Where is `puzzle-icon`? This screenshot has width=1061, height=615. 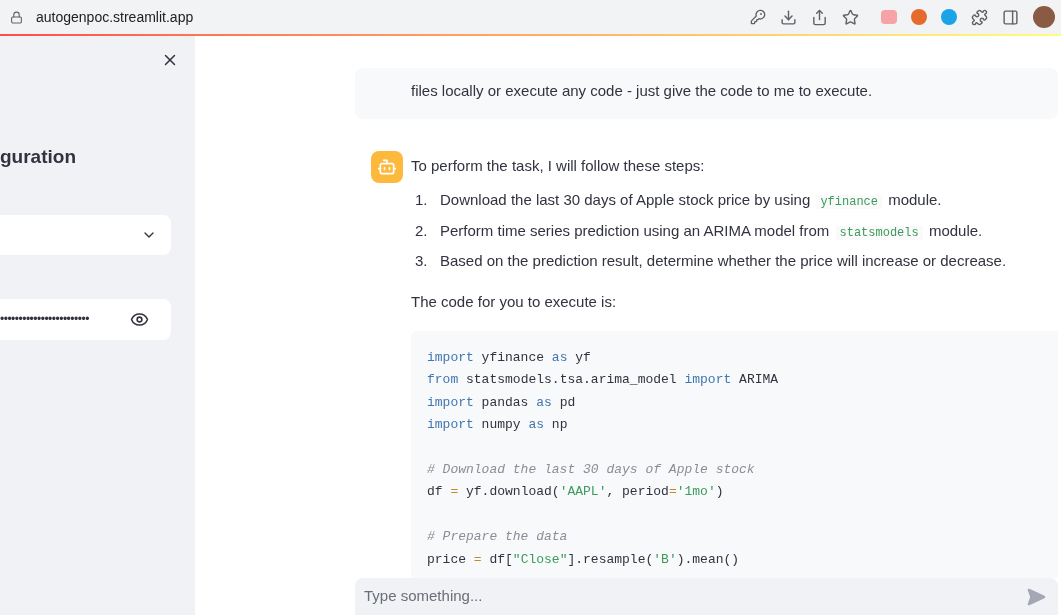
puzzle-icon is located at coordinates (979, 17).